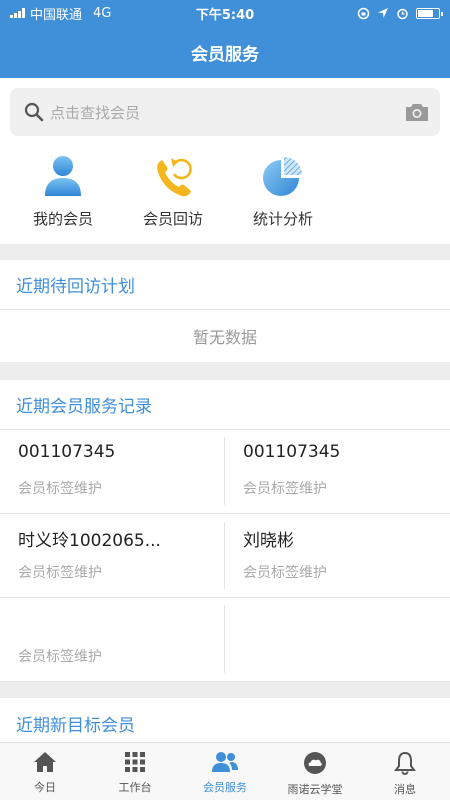 Image resolution: width=450 pixels, height=800 pixels. Describe the element at coordinates (405, 789) in the screenshot. I see `tab-messages-label: 消息` at that location.